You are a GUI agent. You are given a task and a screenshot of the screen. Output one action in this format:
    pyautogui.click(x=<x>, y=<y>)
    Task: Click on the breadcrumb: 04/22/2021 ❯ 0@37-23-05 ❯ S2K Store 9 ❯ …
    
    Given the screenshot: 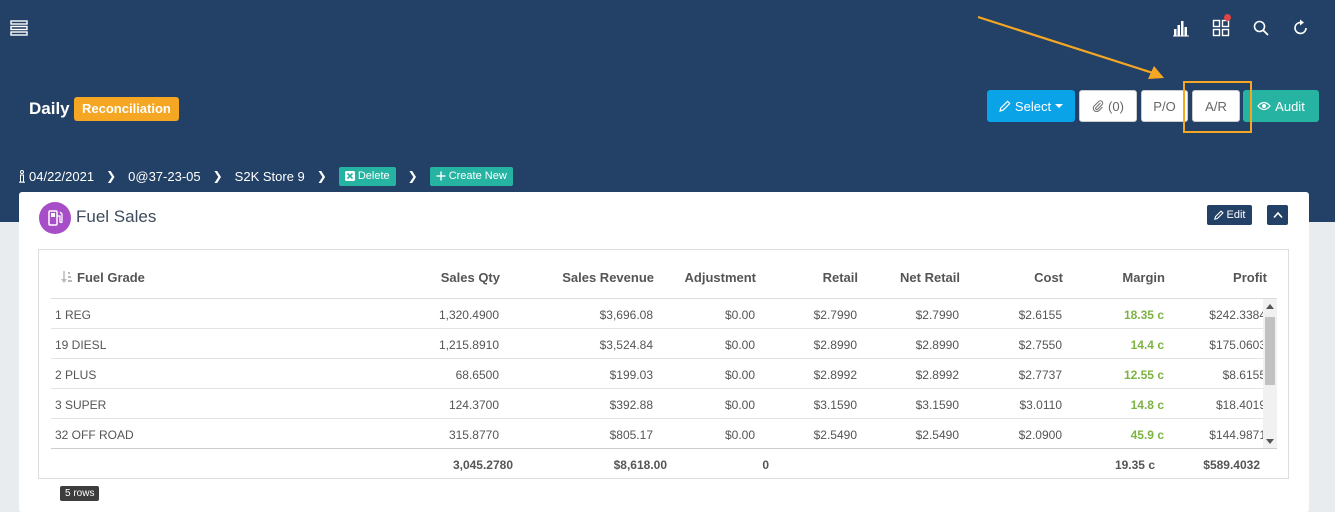 What is the action you would take?
    pyautogui.click(x=265, y=176)
    